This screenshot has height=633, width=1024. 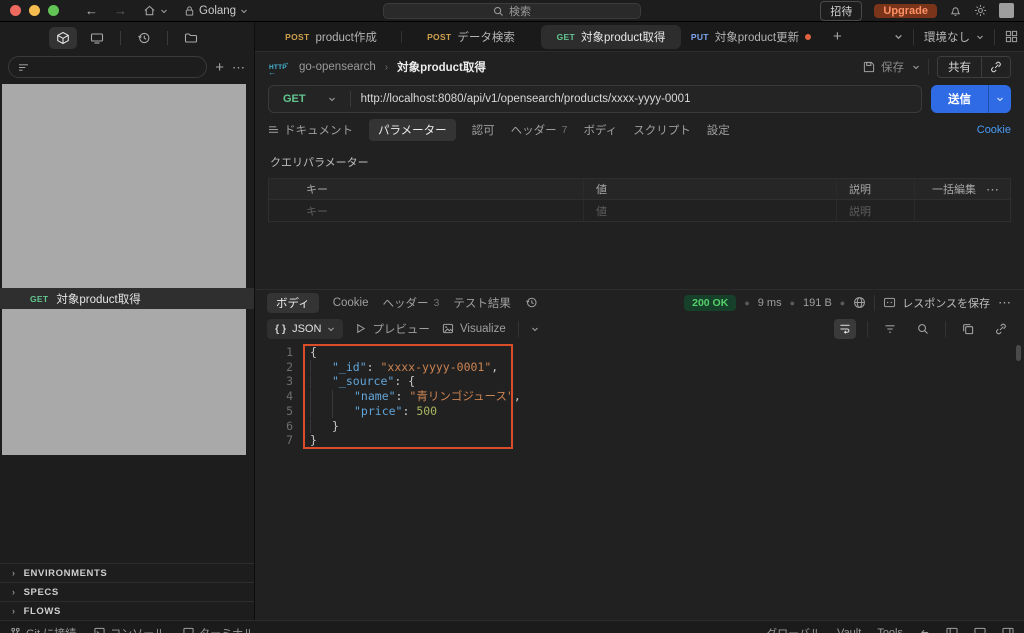 What do you see at coordinates (129, 629) in the screenshot?
I see `console-button: コンソール` at bounding box center [129, 629].